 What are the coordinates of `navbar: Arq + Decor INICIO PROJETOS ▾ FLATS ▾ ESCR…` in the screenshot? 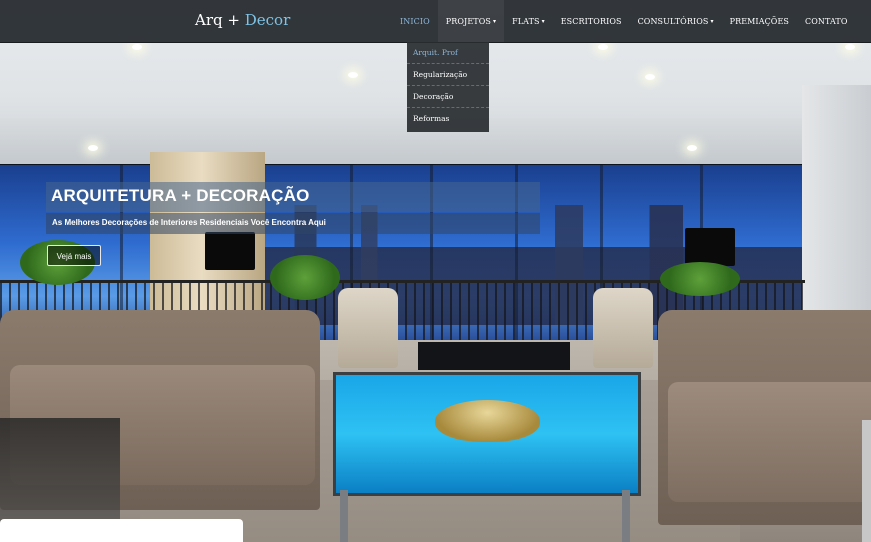 It's located at (435, 21).